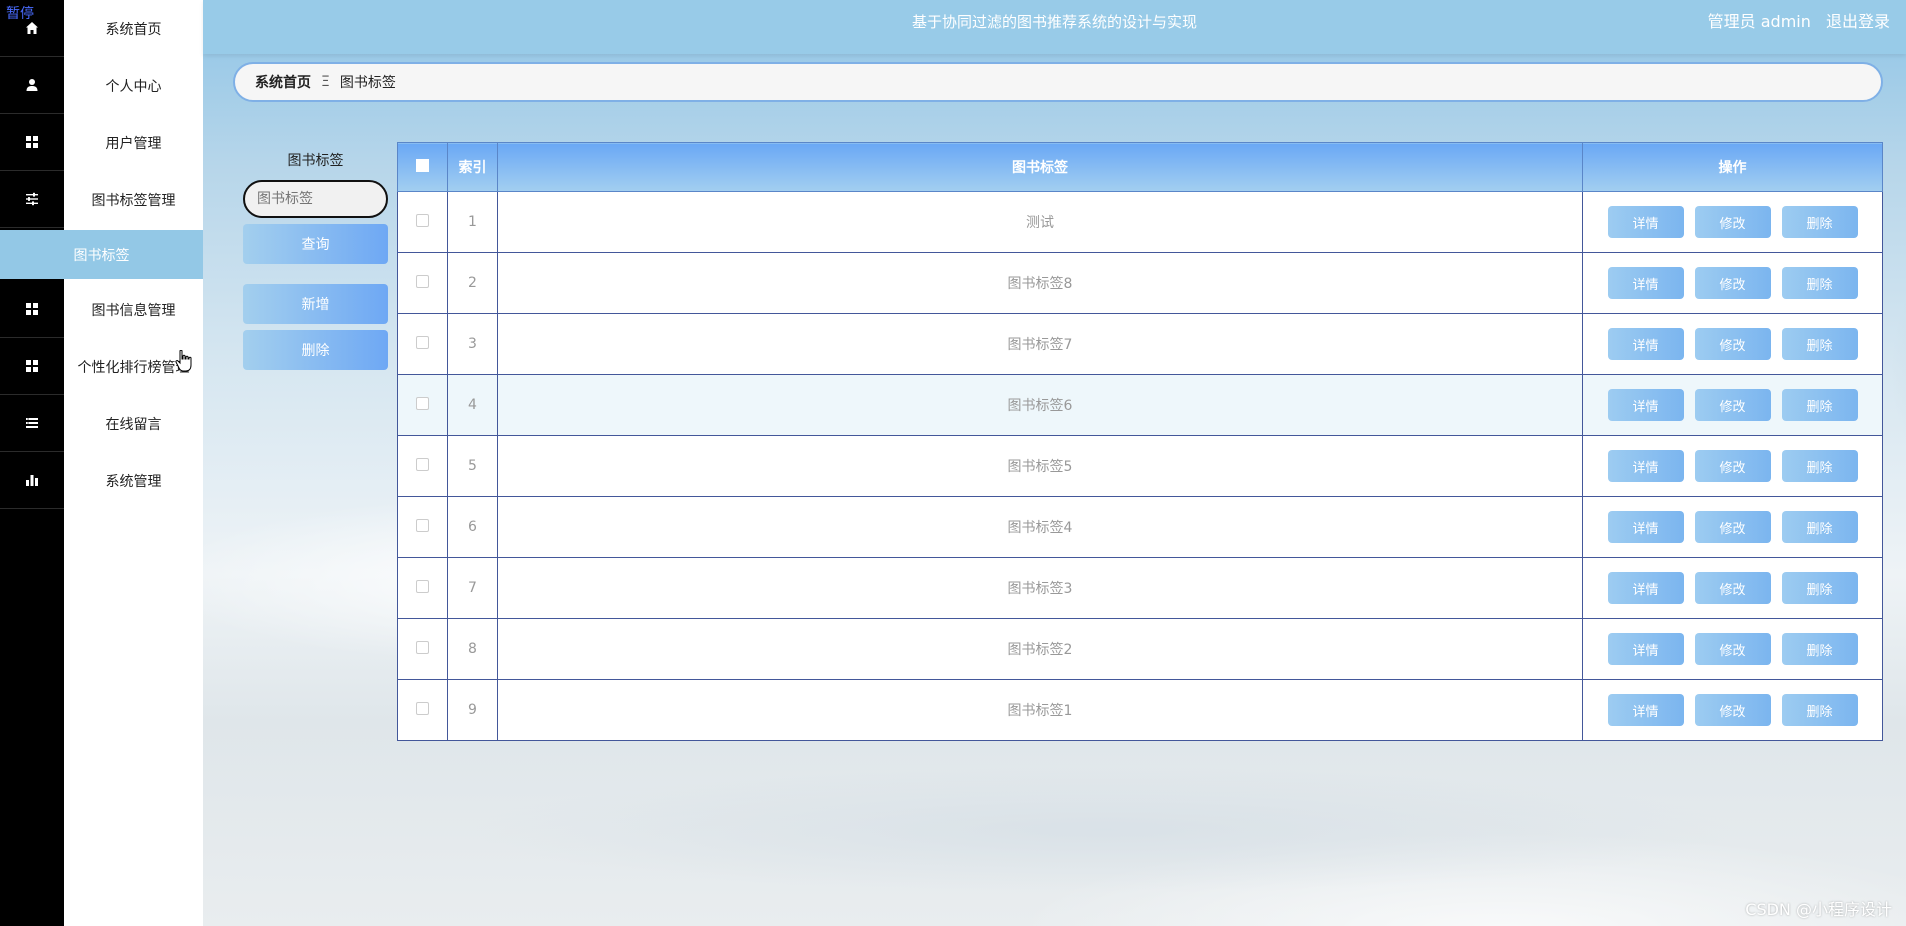  Describe the element at coordinates (133, 480) in the screenshot. I see `sidebar-item-system: 系统管理` at that location.